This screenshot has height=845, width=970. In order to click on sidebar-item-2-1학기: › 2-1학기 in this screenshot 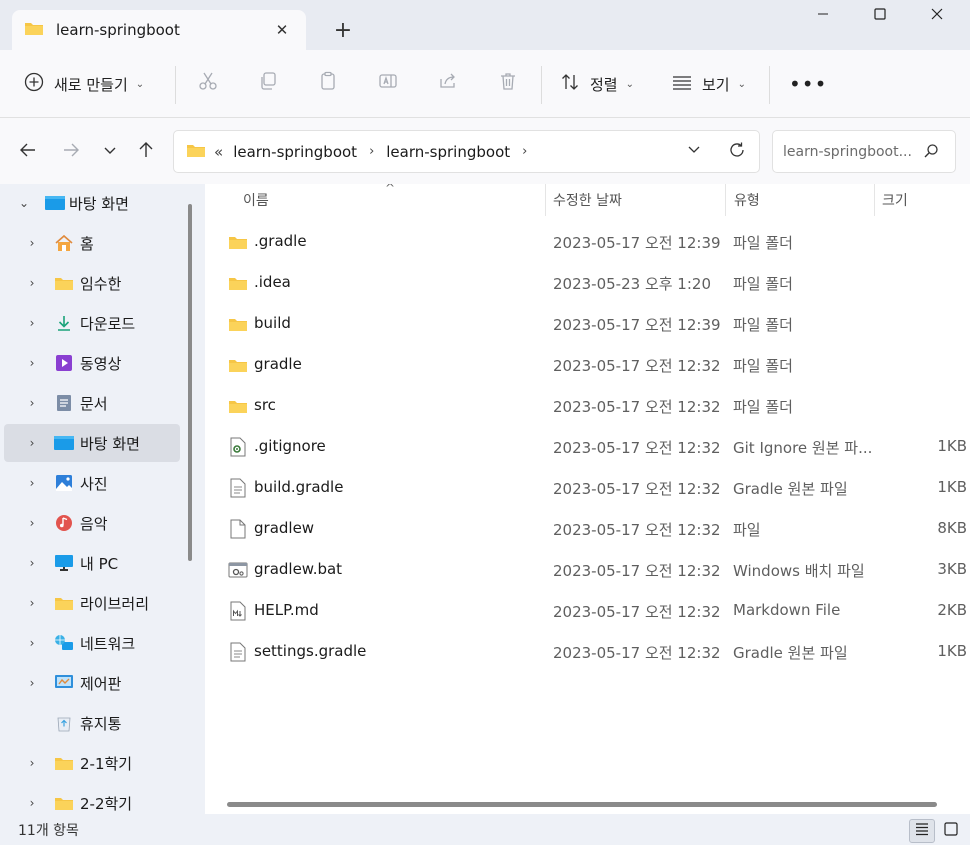, I will do `click(92, 763)`.